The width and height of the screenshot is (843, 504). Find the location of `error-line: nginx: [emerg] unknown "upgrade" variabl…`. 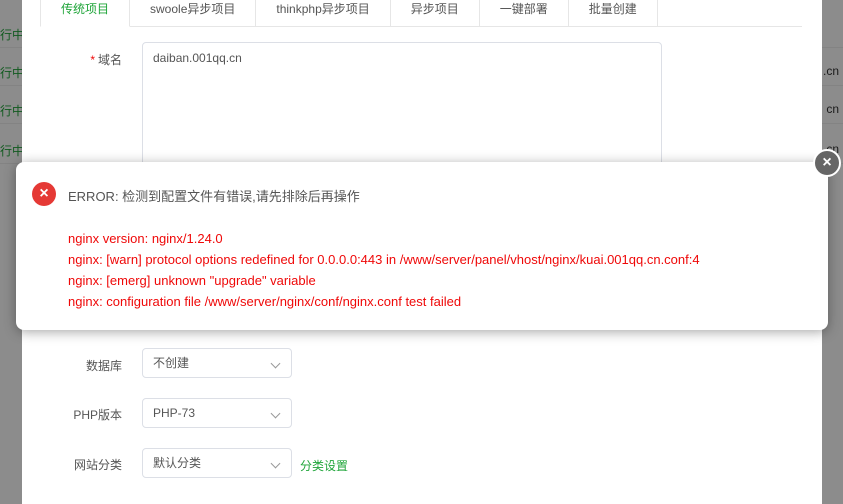

error-line: nginx: [emerg] unknown "upgrade" variabl… is located at coordinates (192, 280).